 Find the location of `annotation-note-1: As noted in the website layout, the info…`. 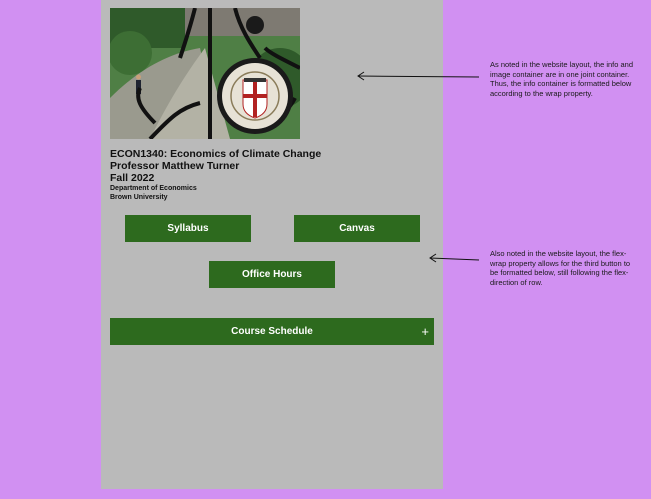

annotation-note-1: As noted in the website layout, the info… is located at coordinates (562, 79).